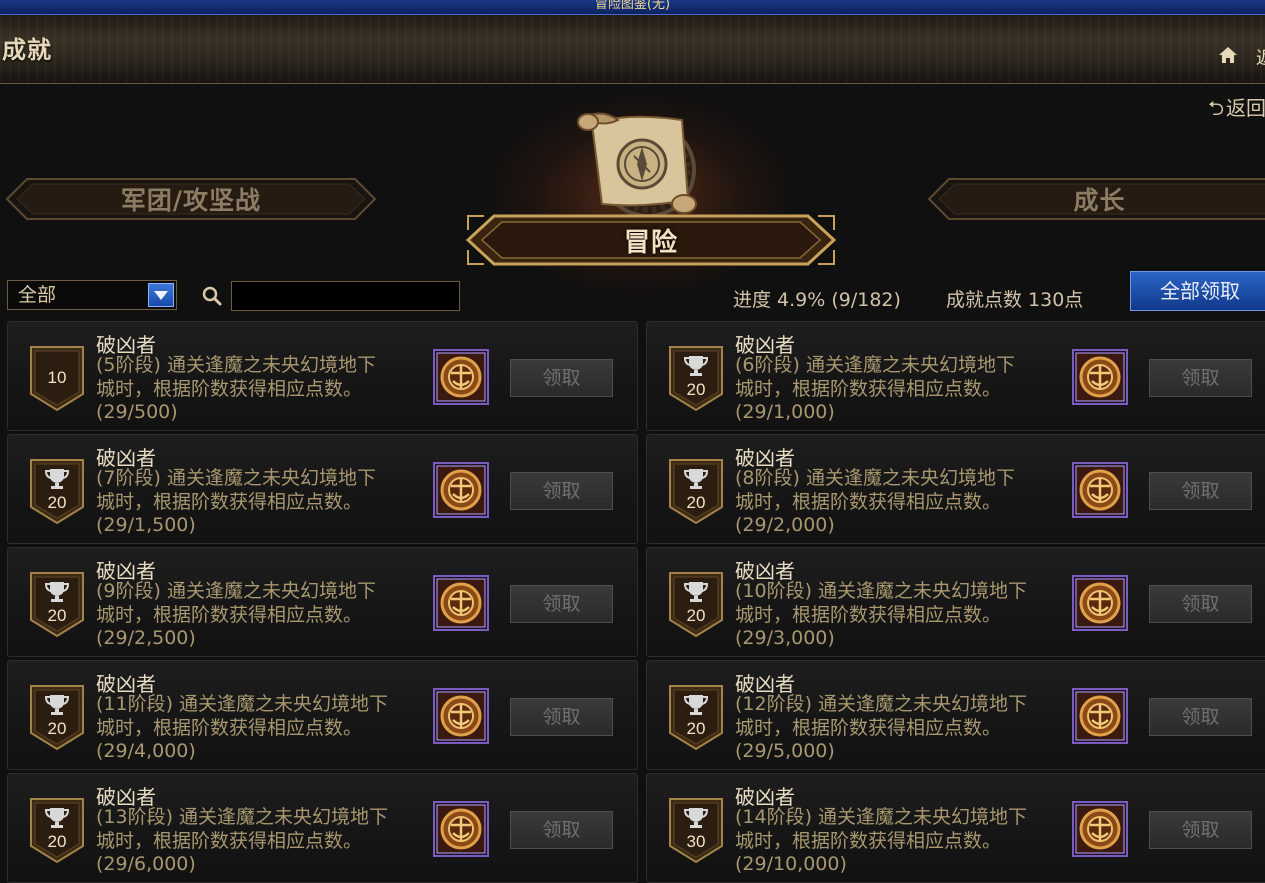 The height and width of the screenshot is (883, 1265). What do you see at coordinates (785, 751) in the screenshot?
I see `achievement-progress: (29/5,000)` at bounding box center [785, 751].